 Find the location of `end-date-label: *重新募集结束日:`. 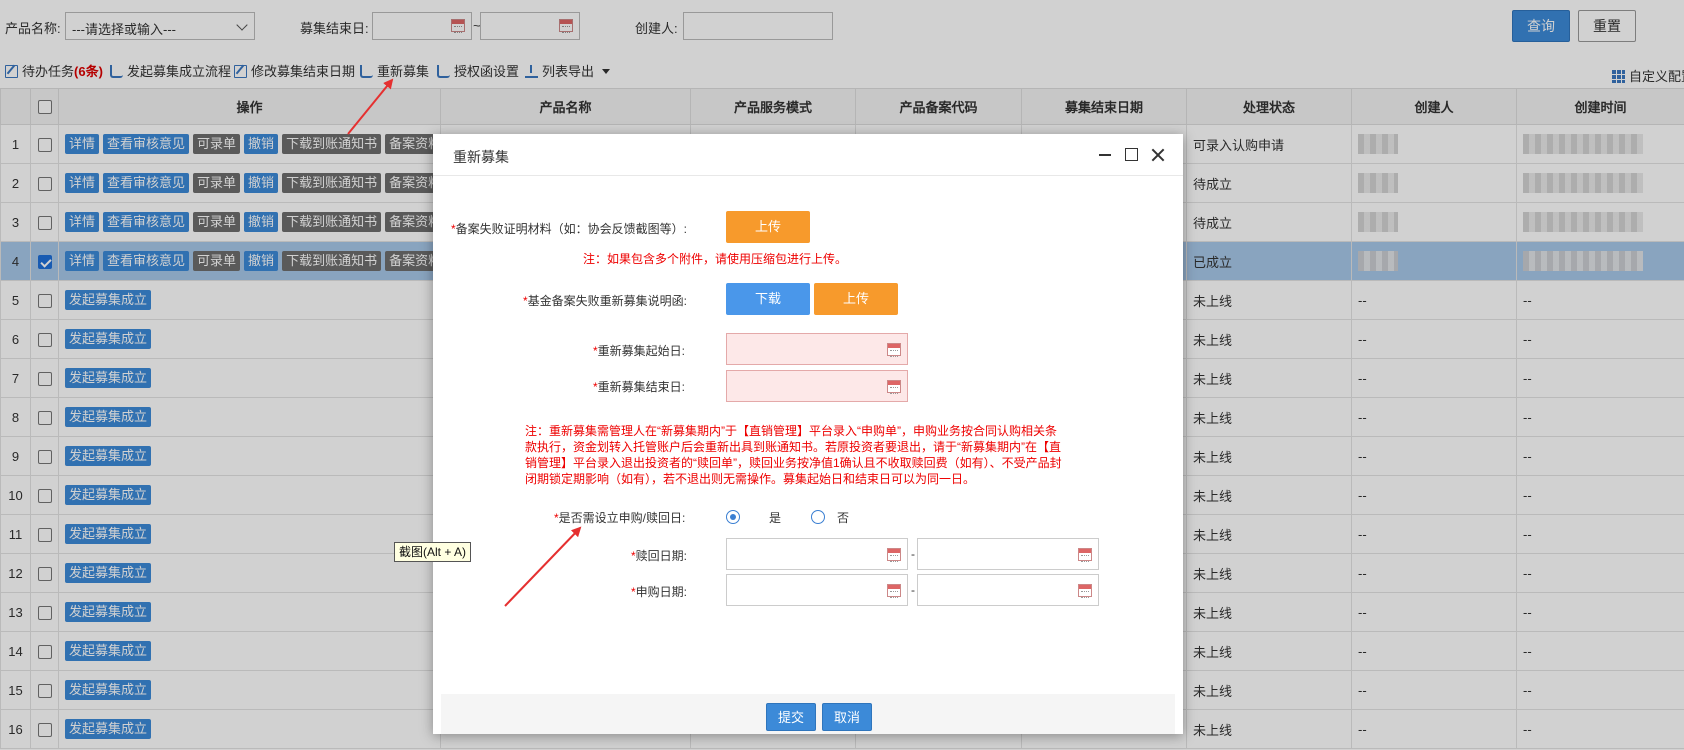

end-date-label: *重新募集结束日: is located at coordinates (639, 387).